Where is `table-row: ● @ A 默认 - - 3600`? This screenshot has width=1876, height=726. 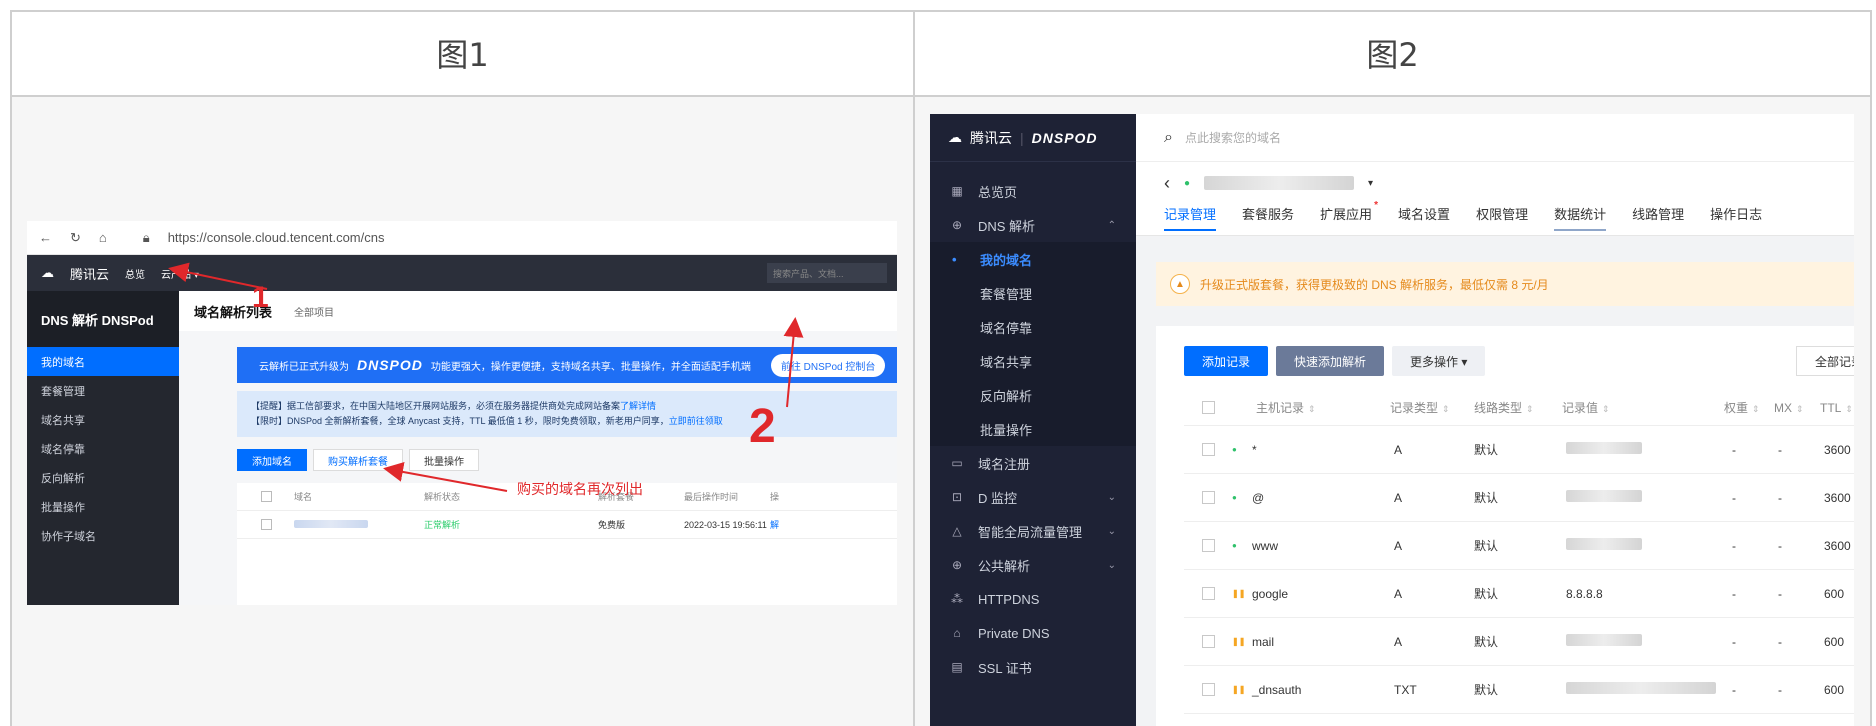 table-row: ● @ A 默认 - - 3600 is located at coordinates (1519, 498).